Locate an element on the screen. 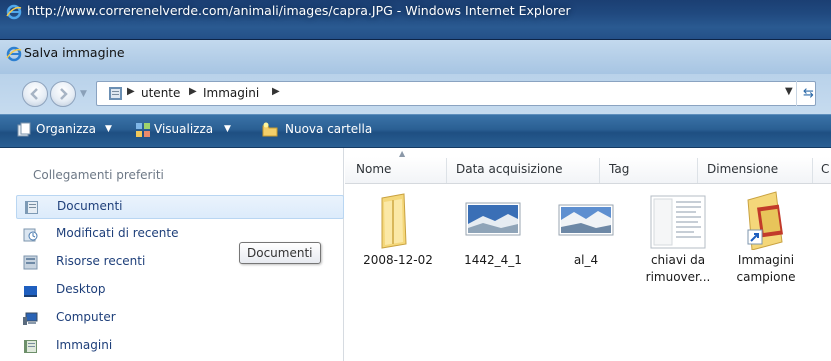 Image resolution: width=831 pixels, height=361 pixels. shortcut-folder-icon is located at coordinates (765, 220).